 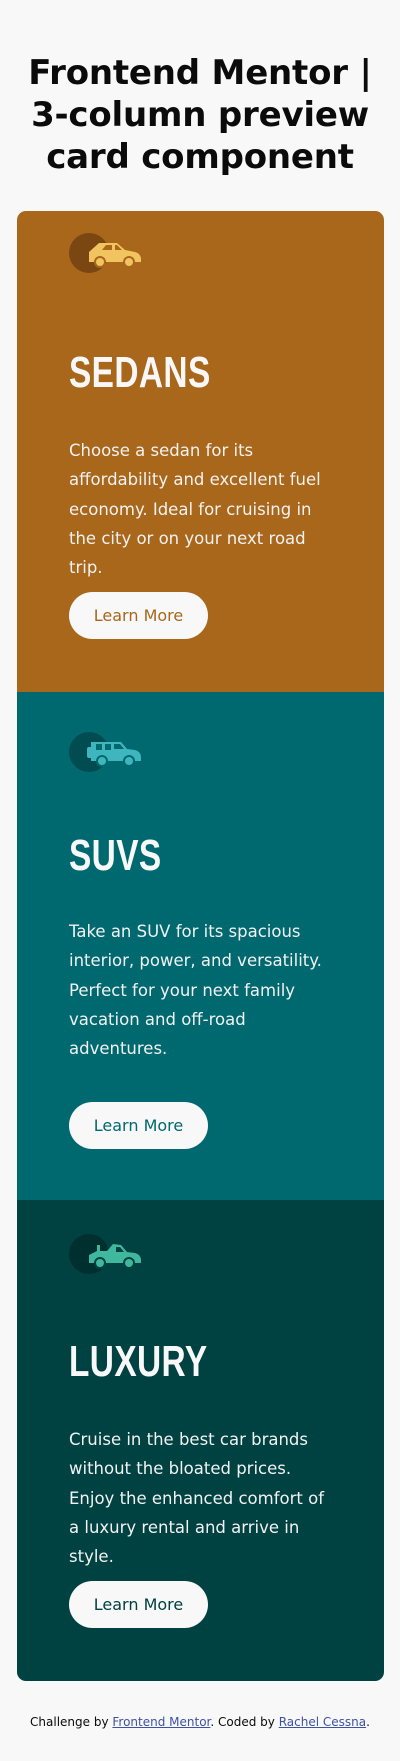 I want to click on attribution-middle: . Coded by, so click(x=244, y=1722).